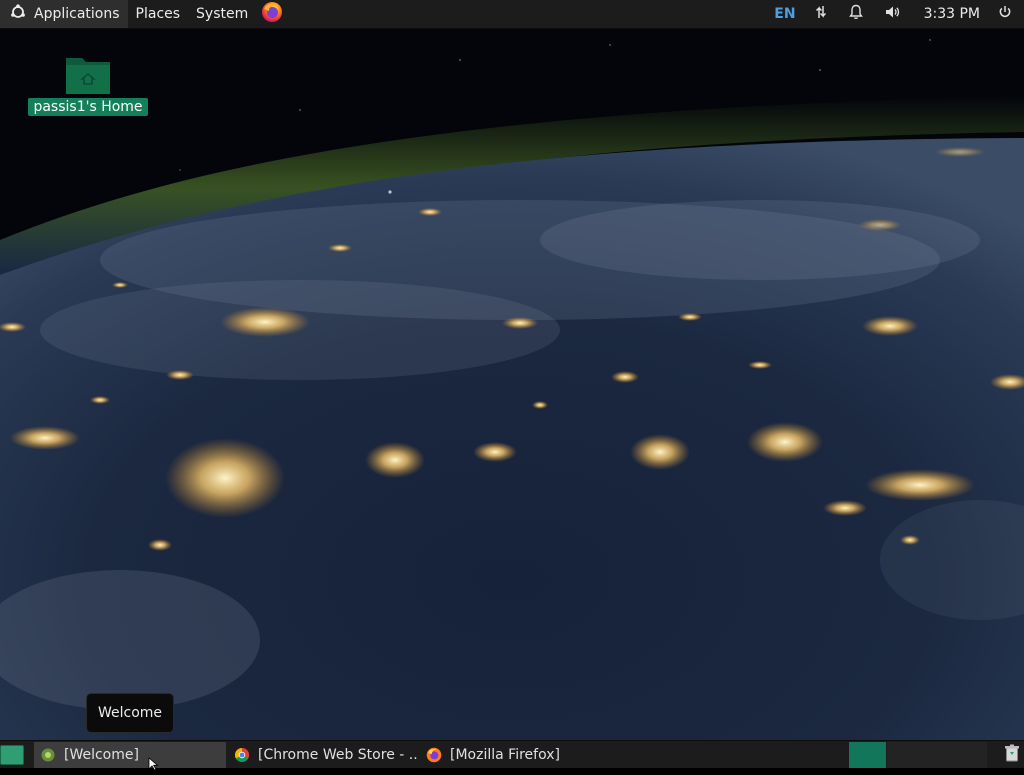 The width and height of the screenshot is (1024, 775). I want to click on system-menu: System, so click(222, 14).